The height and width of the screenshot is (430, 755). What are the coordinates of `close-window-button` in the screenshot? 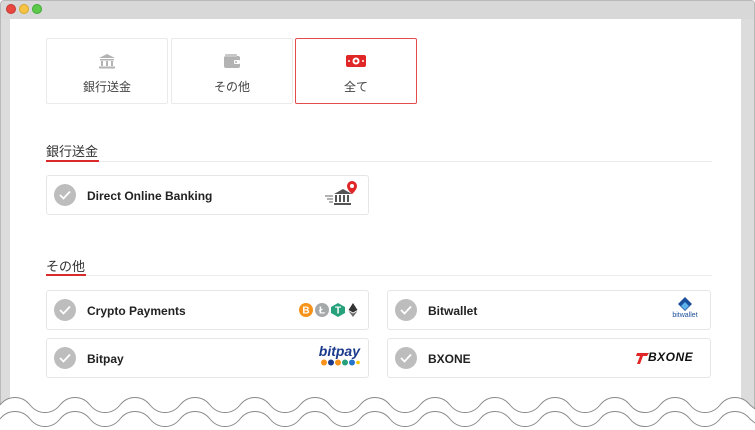 It's located at (11, 9).